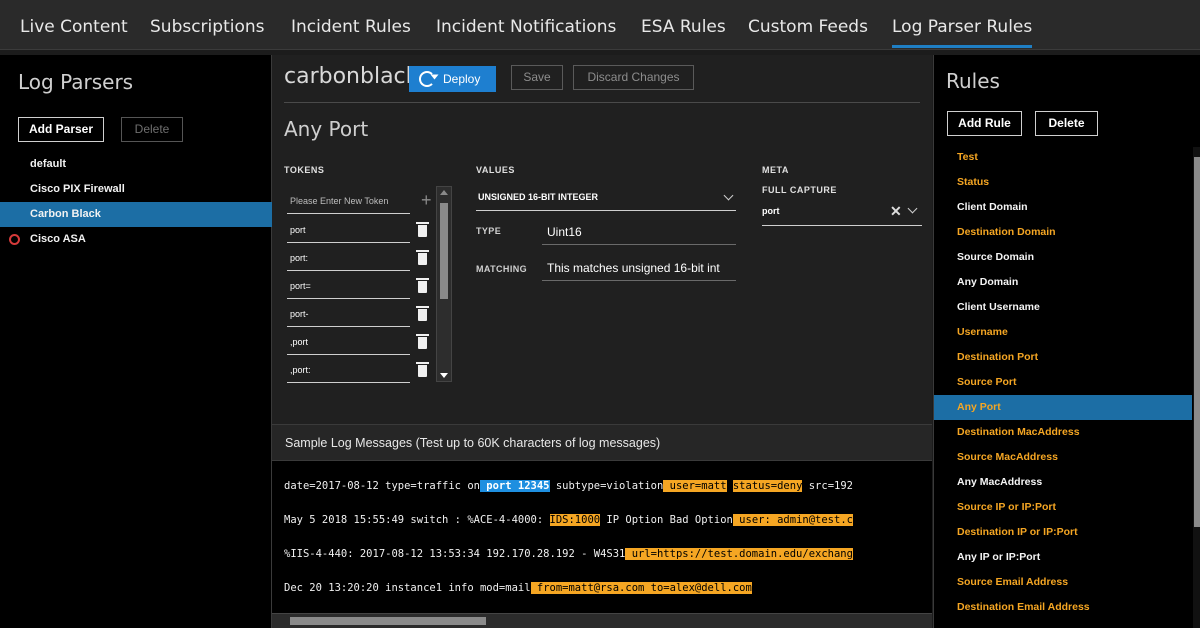 The height and width of the screenshot is (628, 1200). What do you see at coordinates (136, 164) in the screenshot?
I see `parser-item-default: default` at bounding box center [136, 164].